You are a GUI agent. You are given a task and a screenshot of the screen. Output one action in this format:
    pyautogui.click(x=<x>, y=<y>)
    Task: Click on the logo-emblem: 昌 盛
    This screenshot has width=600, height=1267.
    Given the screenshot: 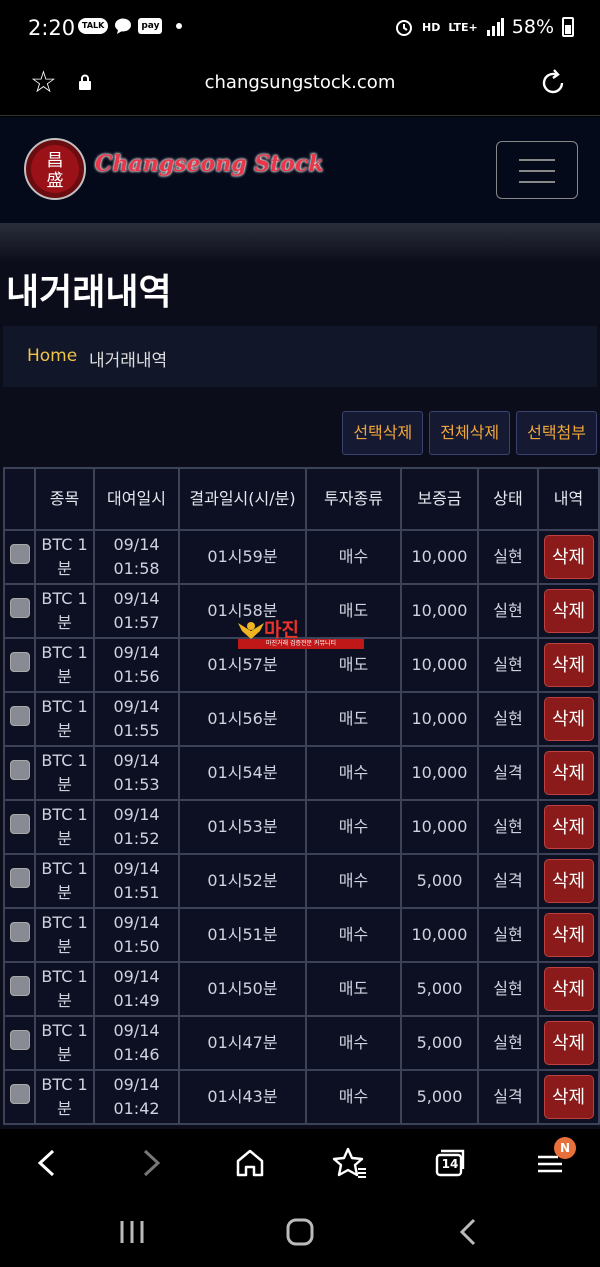 What is the action you would take?
    pyautogui.click(x=55, y=169)
    